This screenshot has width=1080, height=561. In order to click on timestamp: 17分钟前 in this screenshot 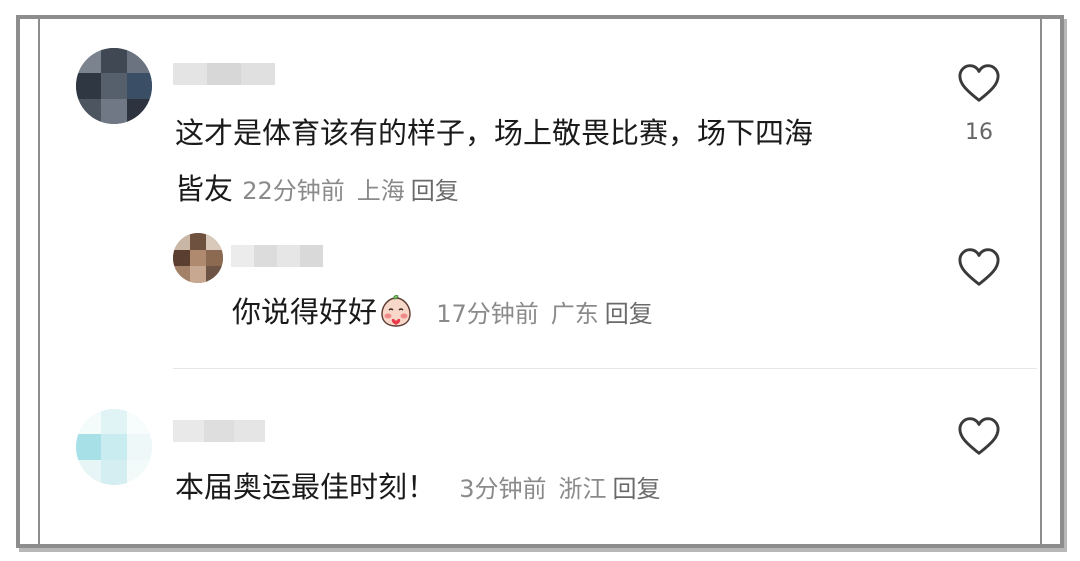, I will do `click(487, 314)`.